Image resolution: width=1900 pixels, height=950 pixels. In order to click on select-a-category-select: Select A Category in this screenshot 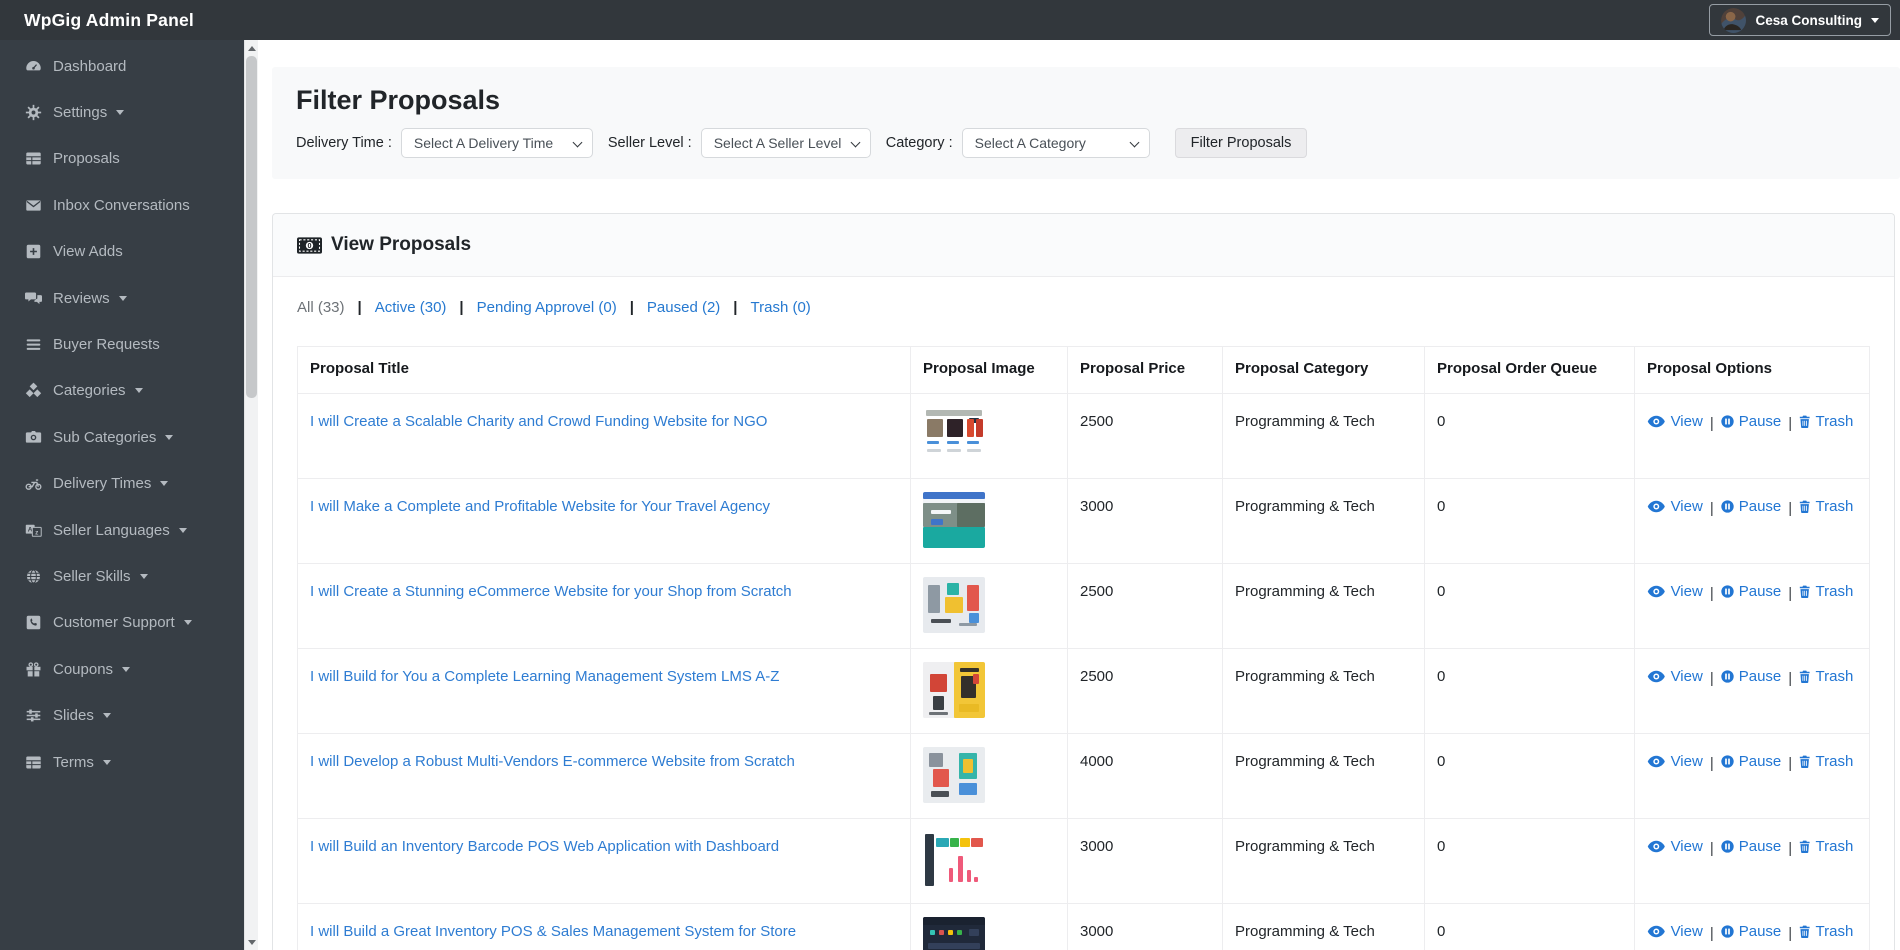, I will do `click(1055, 143)`.